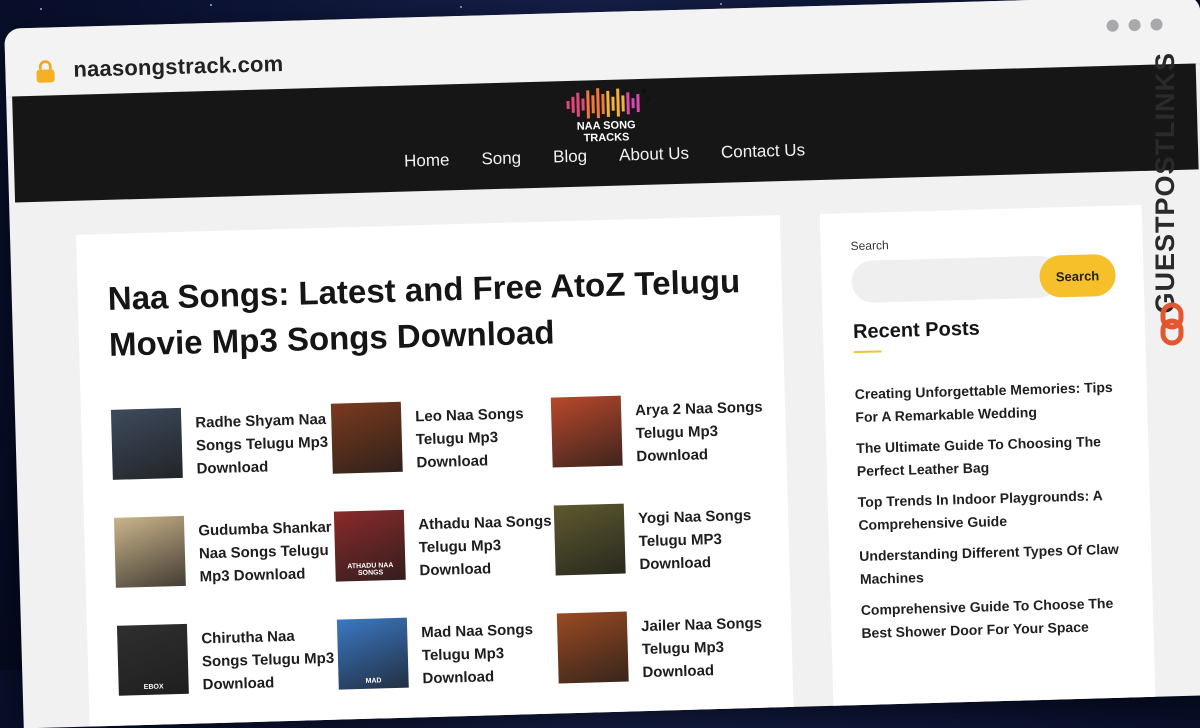 This screenshot has height=728, width=1200. Describe the element at coordinates (707, 539) in the screenshot. I see `post-title-link: Yogi Naa Songs Telugu MP3 Download` at that location.